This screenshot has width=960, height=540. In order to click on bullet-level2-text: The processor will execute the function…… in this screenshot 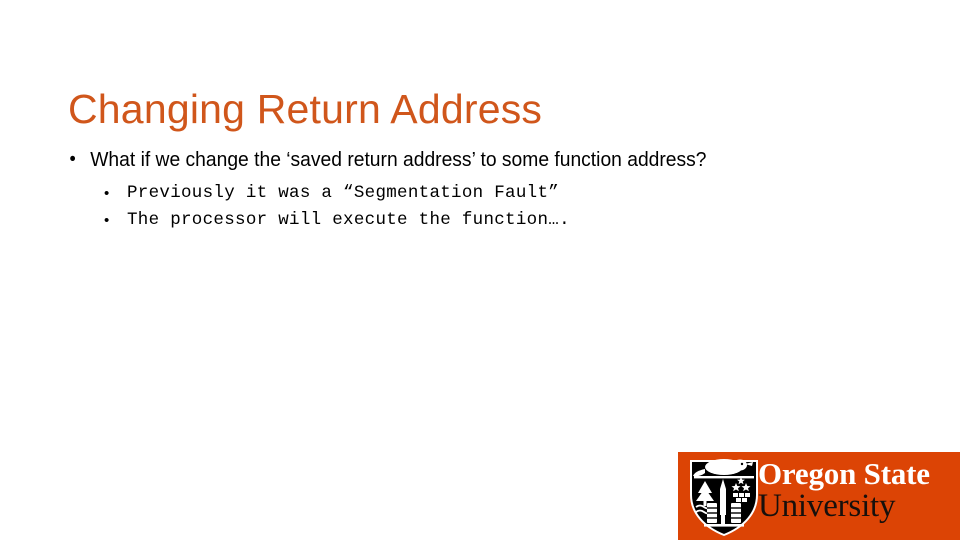, I will do `click(348, 220)`.